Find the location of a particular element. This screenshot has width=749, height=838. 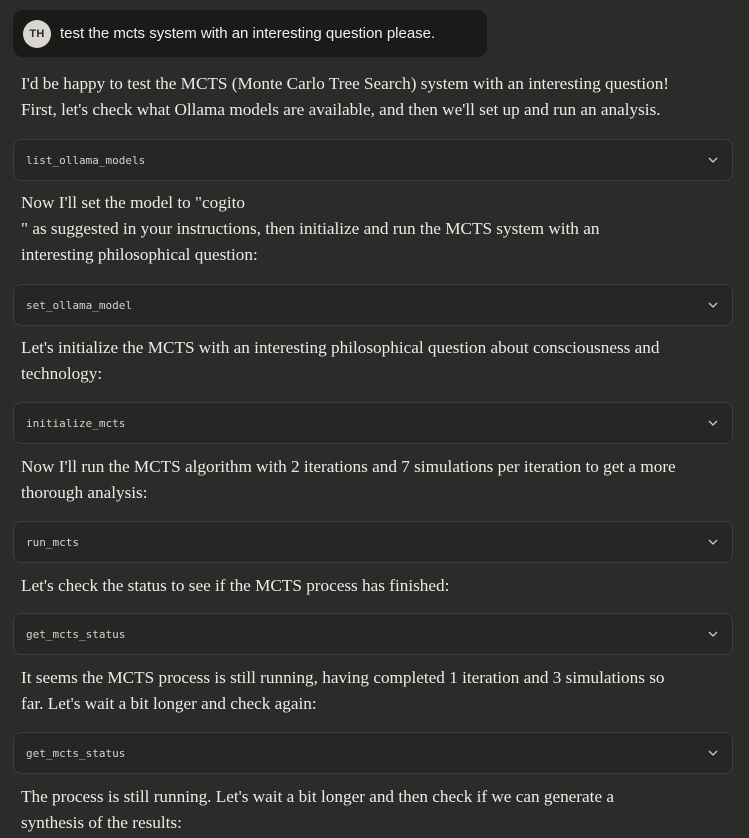

tool-call-set-ollama-model: set_ollama_model is located at coordinates (373, 305).